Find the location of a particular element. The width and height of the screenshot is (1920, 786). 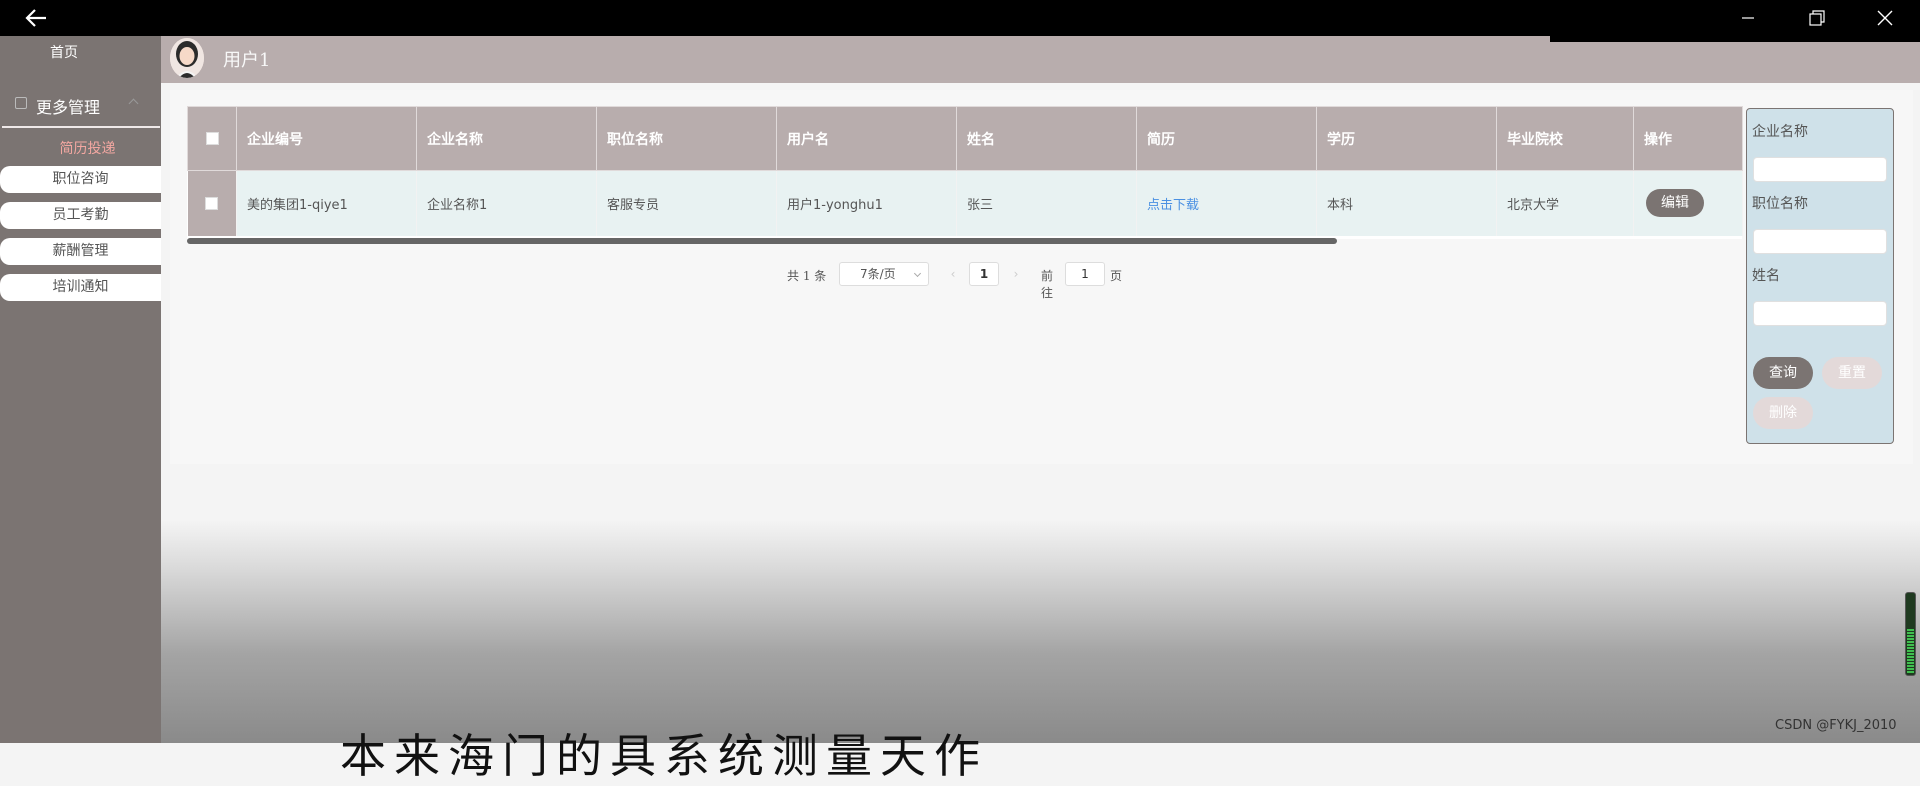

sidebar-item-position-consult: 职位咨询 is located at coordinates (80, 179).